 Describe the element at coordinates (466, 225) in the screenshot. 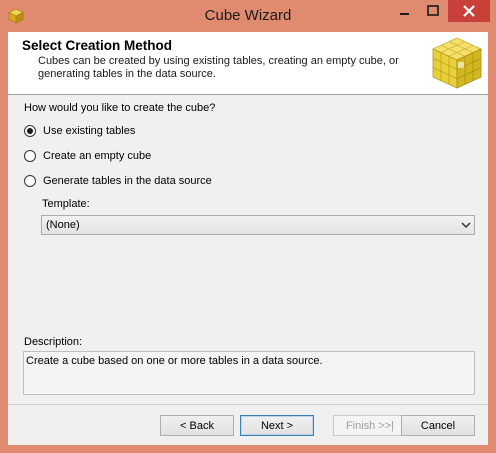

I see `chevron-down-icon` at that location.